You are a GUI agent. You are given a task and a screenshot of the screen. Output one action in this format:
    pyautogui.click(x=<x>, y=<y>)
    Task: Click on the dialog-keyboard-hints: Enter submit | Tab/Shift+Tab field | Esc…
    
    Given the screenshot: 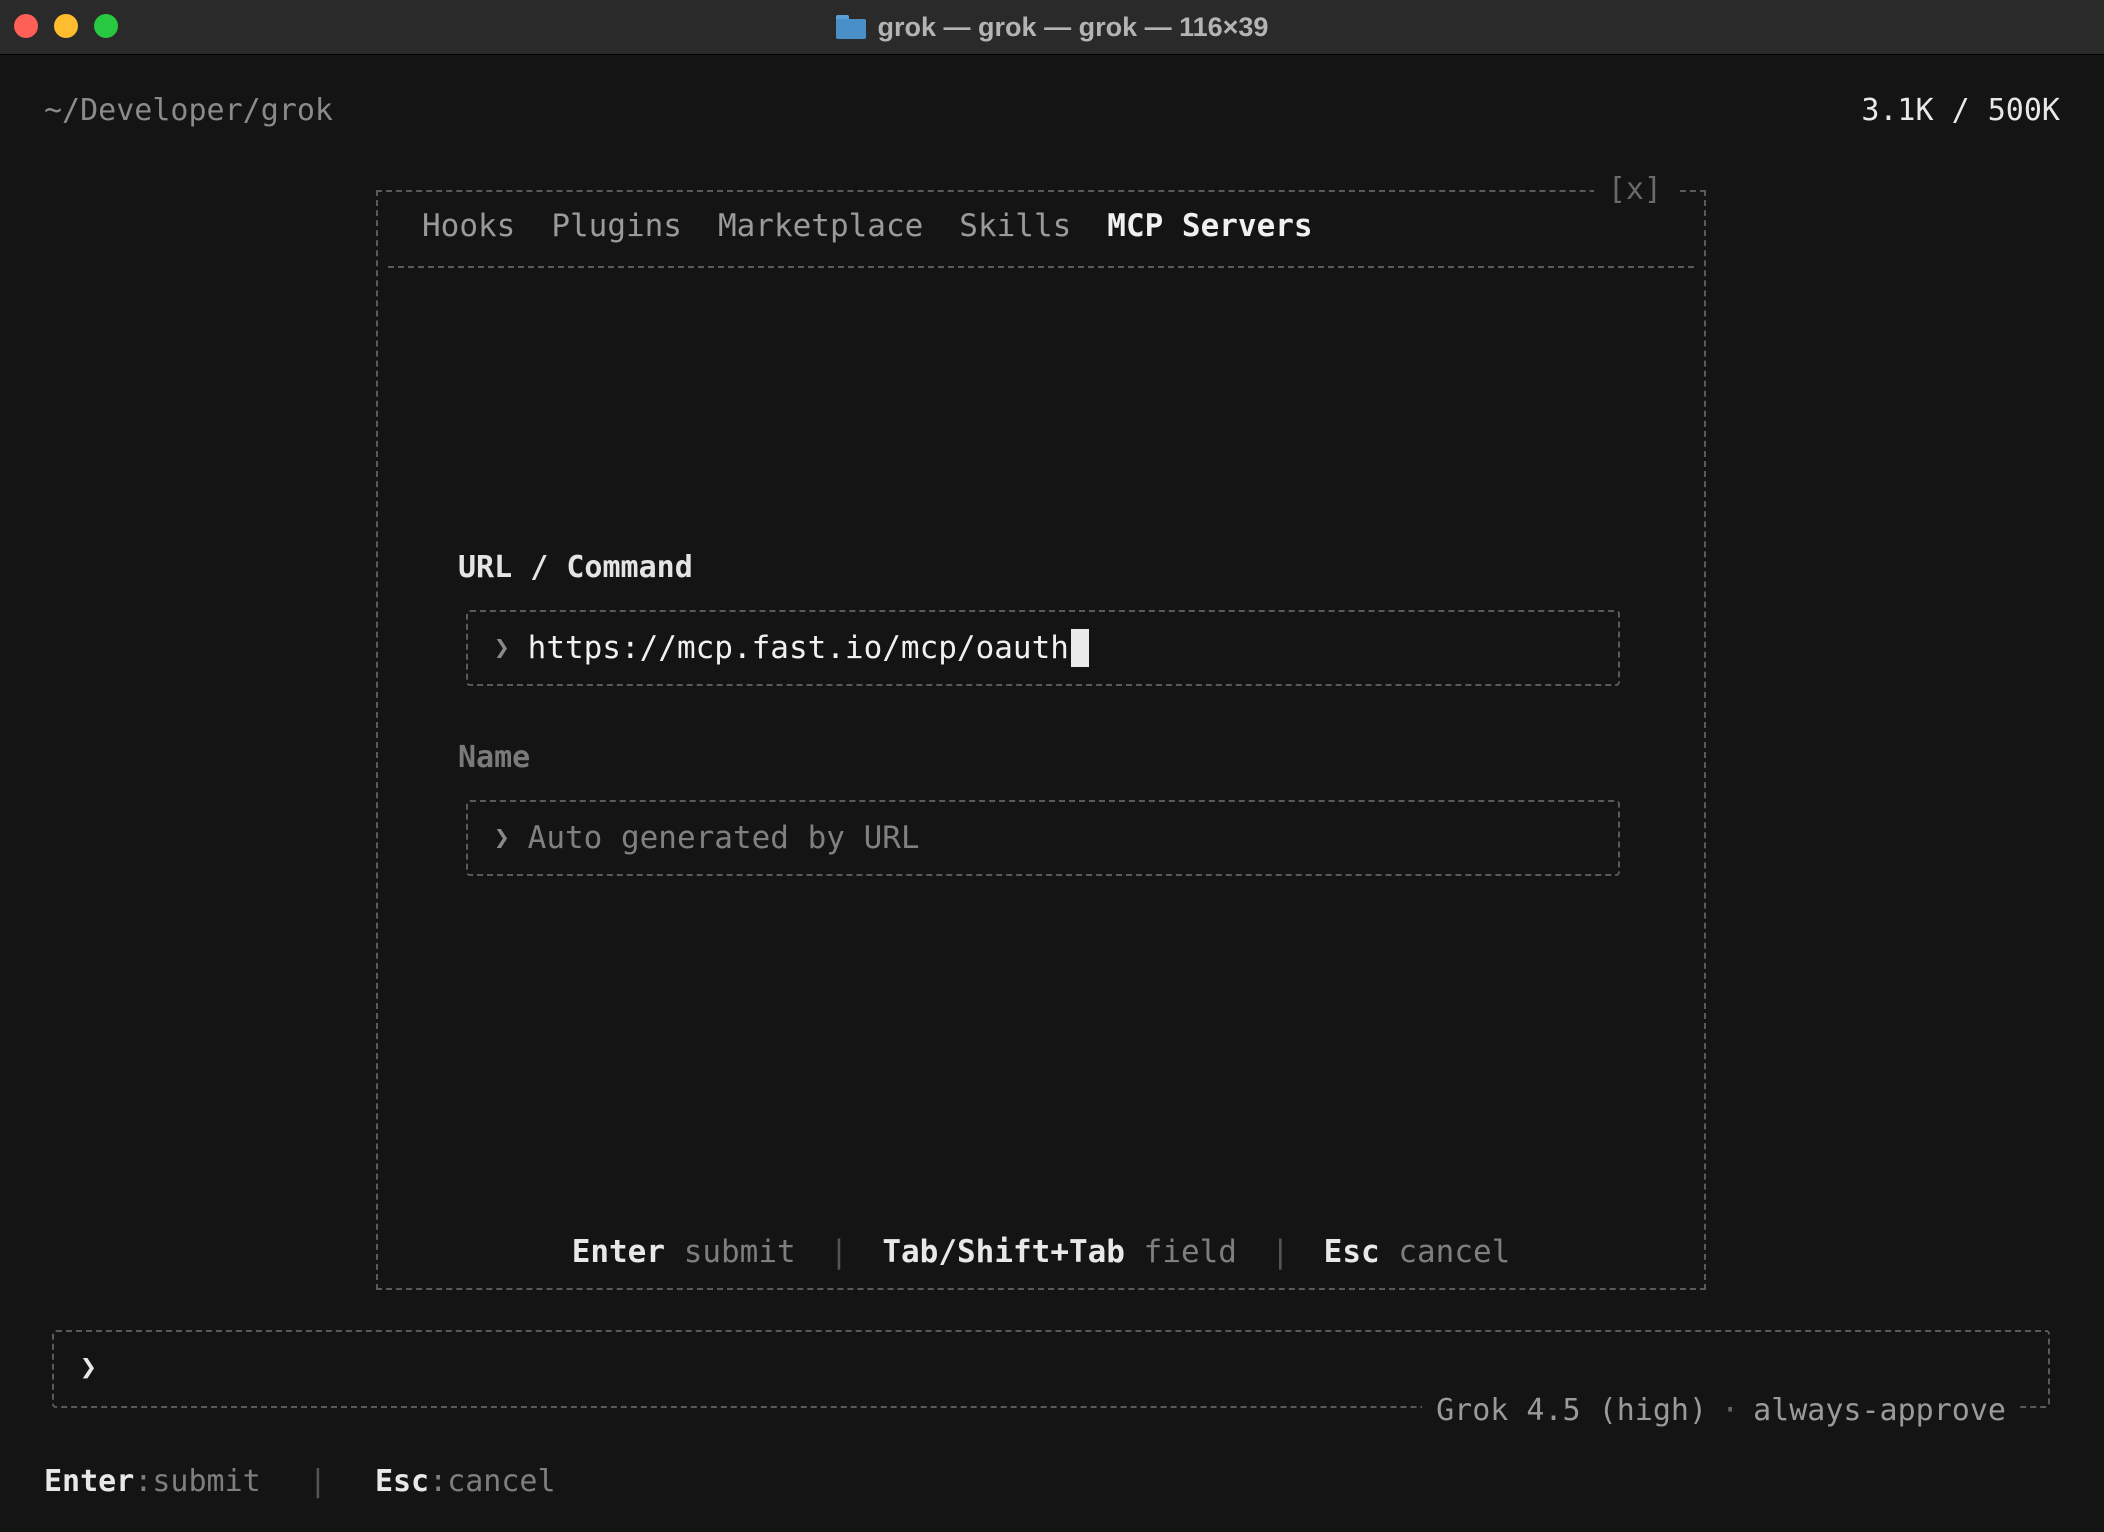 What is the action you would take?
    pyautogui.click(x=1041, y=1252)
    